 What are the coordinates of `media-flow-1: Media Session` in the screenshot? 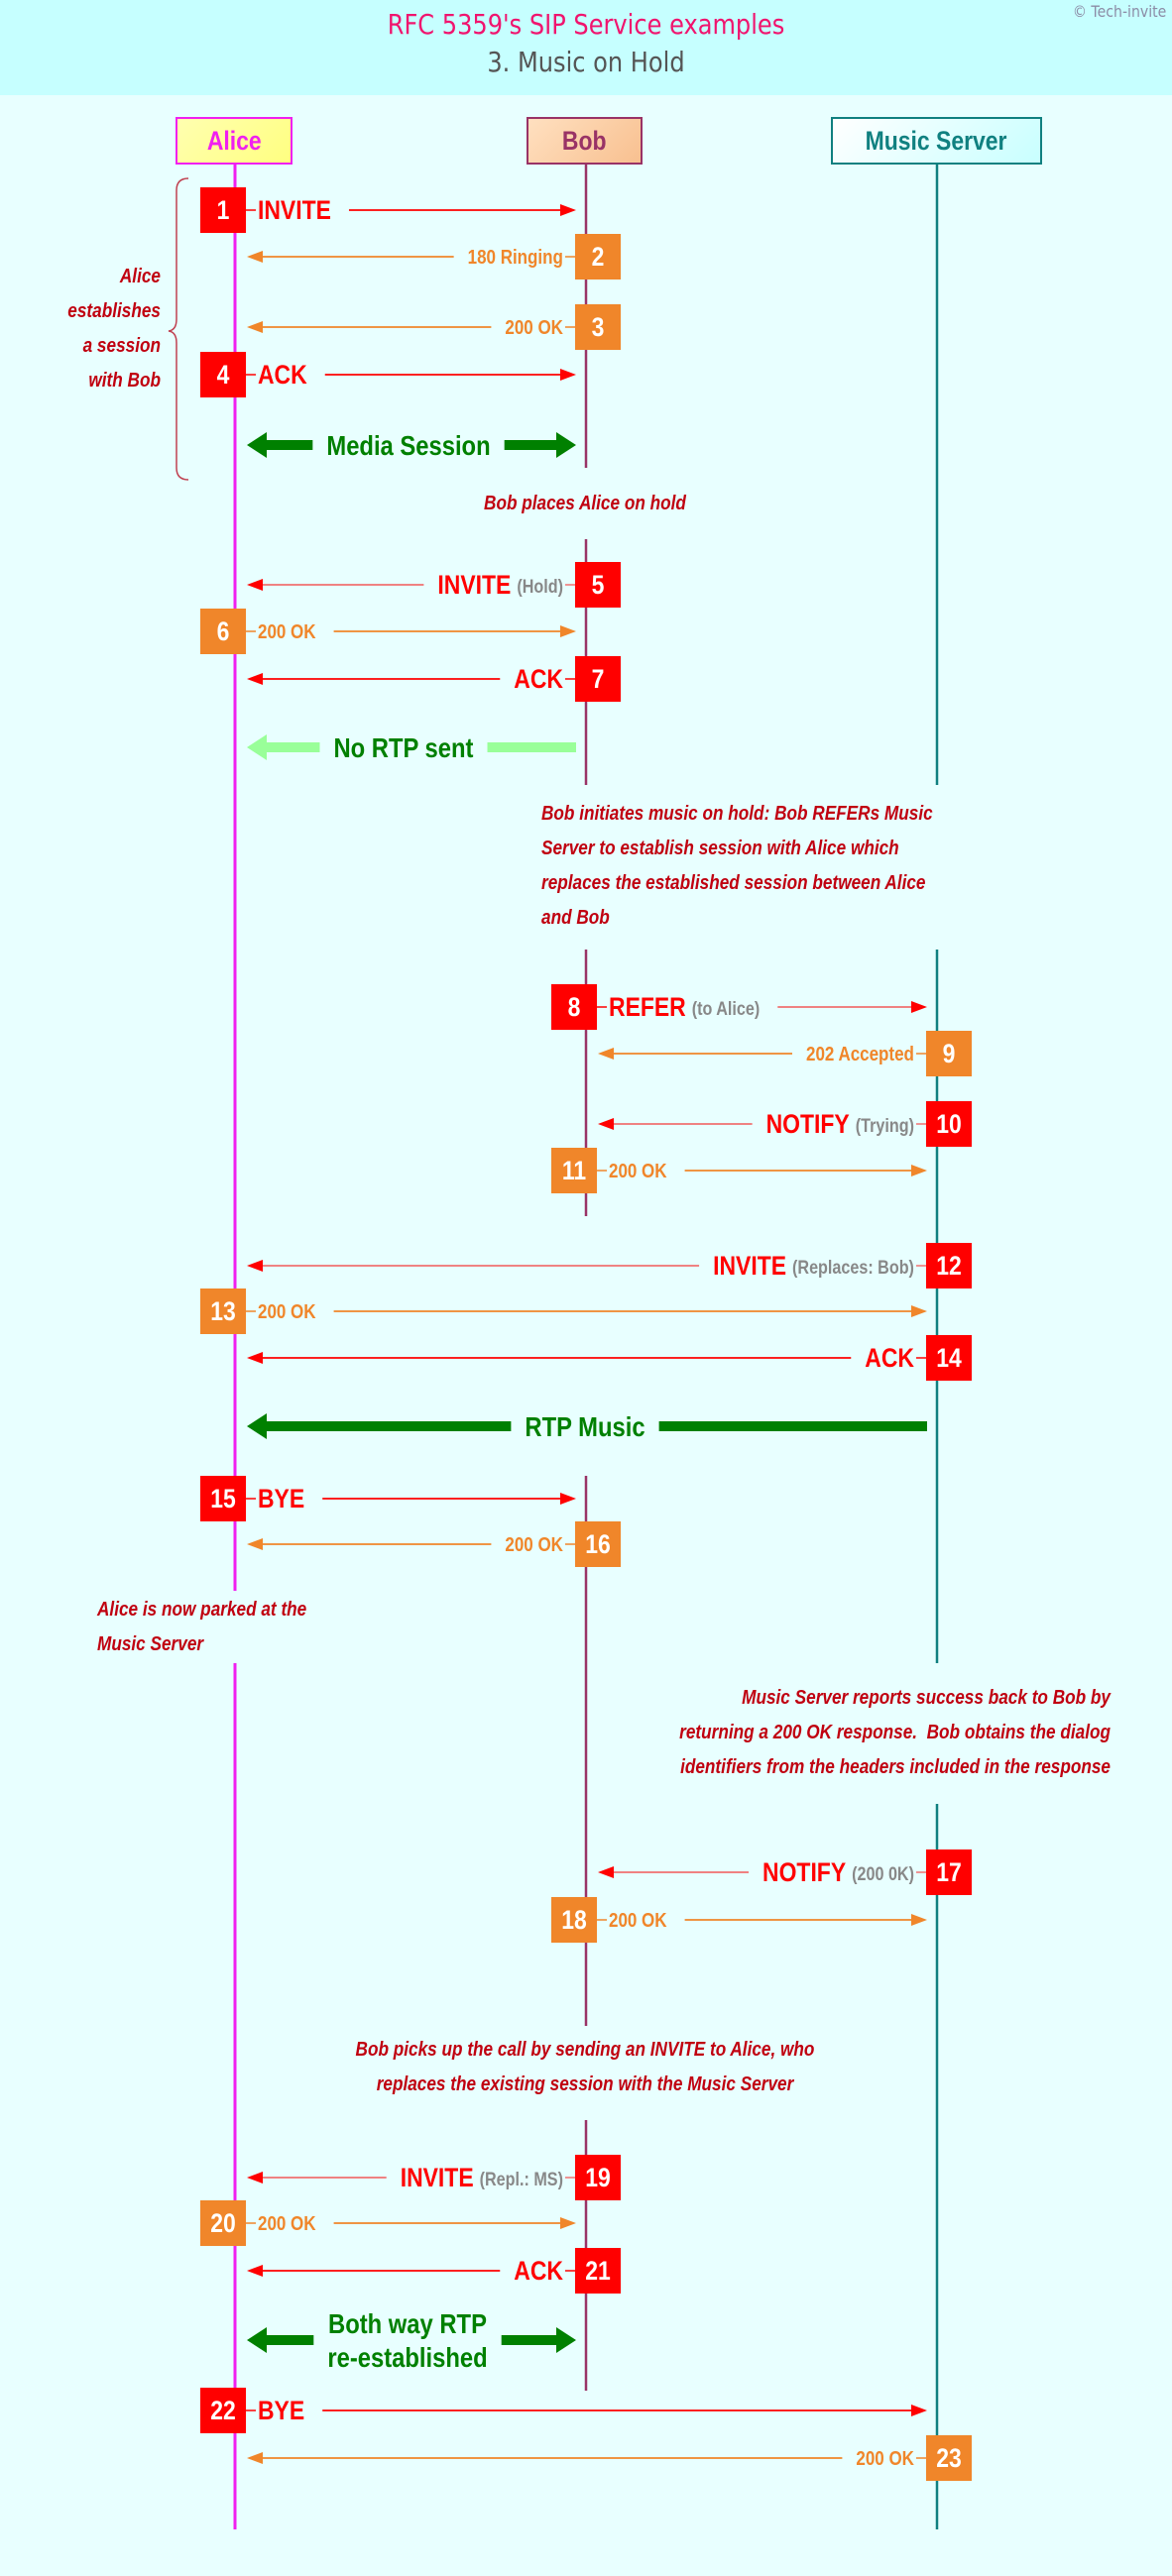 It's located at (412, 445).